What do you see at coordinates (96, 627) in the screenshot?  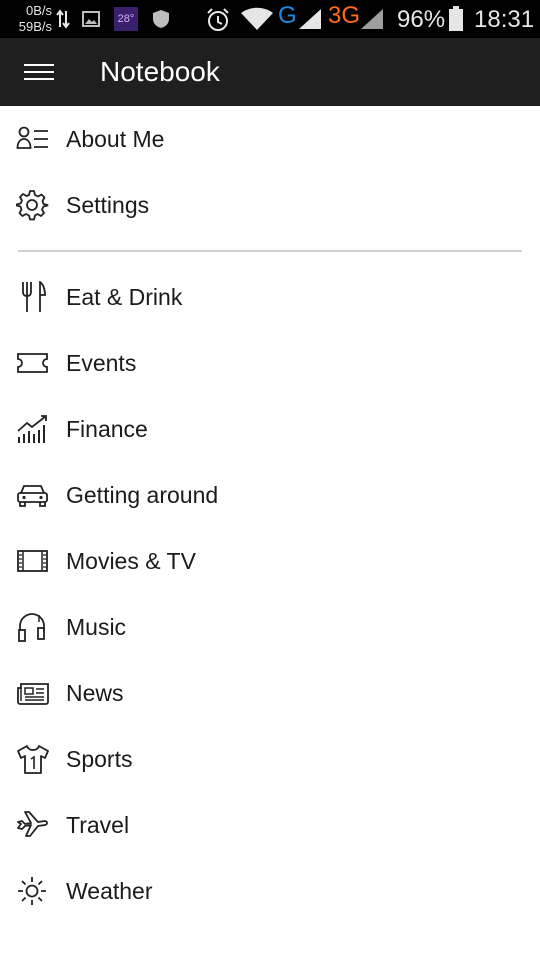 I see `menu-item-label: Music` at bounding box center [96, 627].